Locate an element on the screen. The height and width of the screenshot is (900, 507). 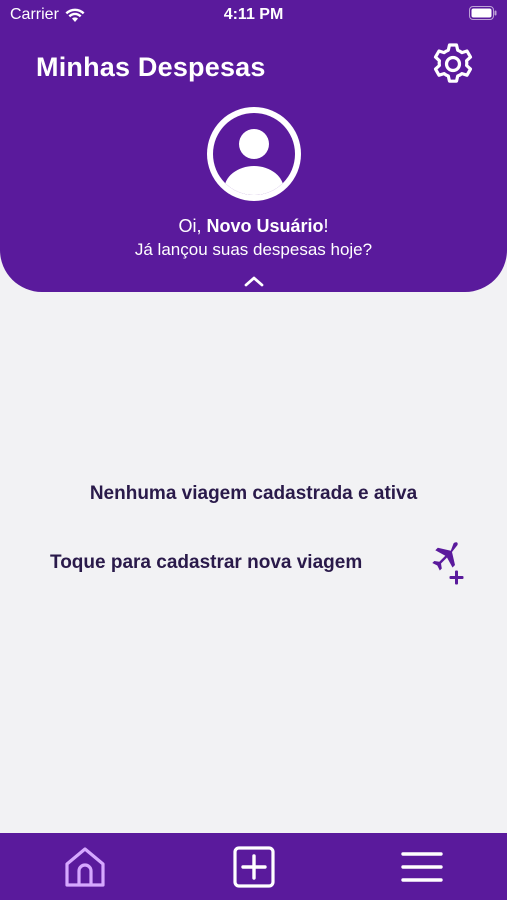
avatar is located at coordinates (254, 154).